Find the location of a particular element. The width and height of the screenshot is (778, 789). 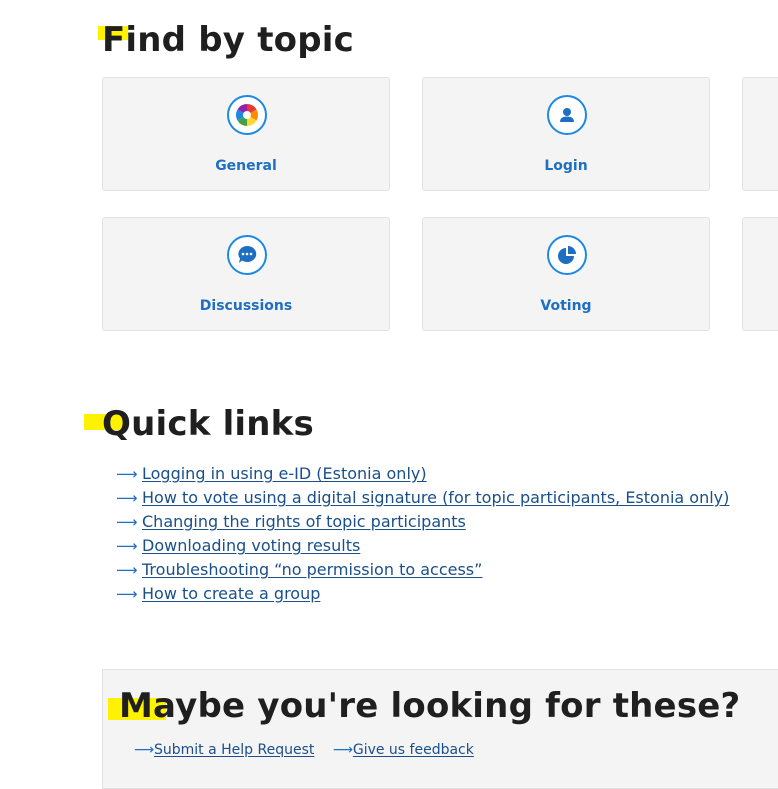

topic-card-general: General is located at coordinates (246, 134).